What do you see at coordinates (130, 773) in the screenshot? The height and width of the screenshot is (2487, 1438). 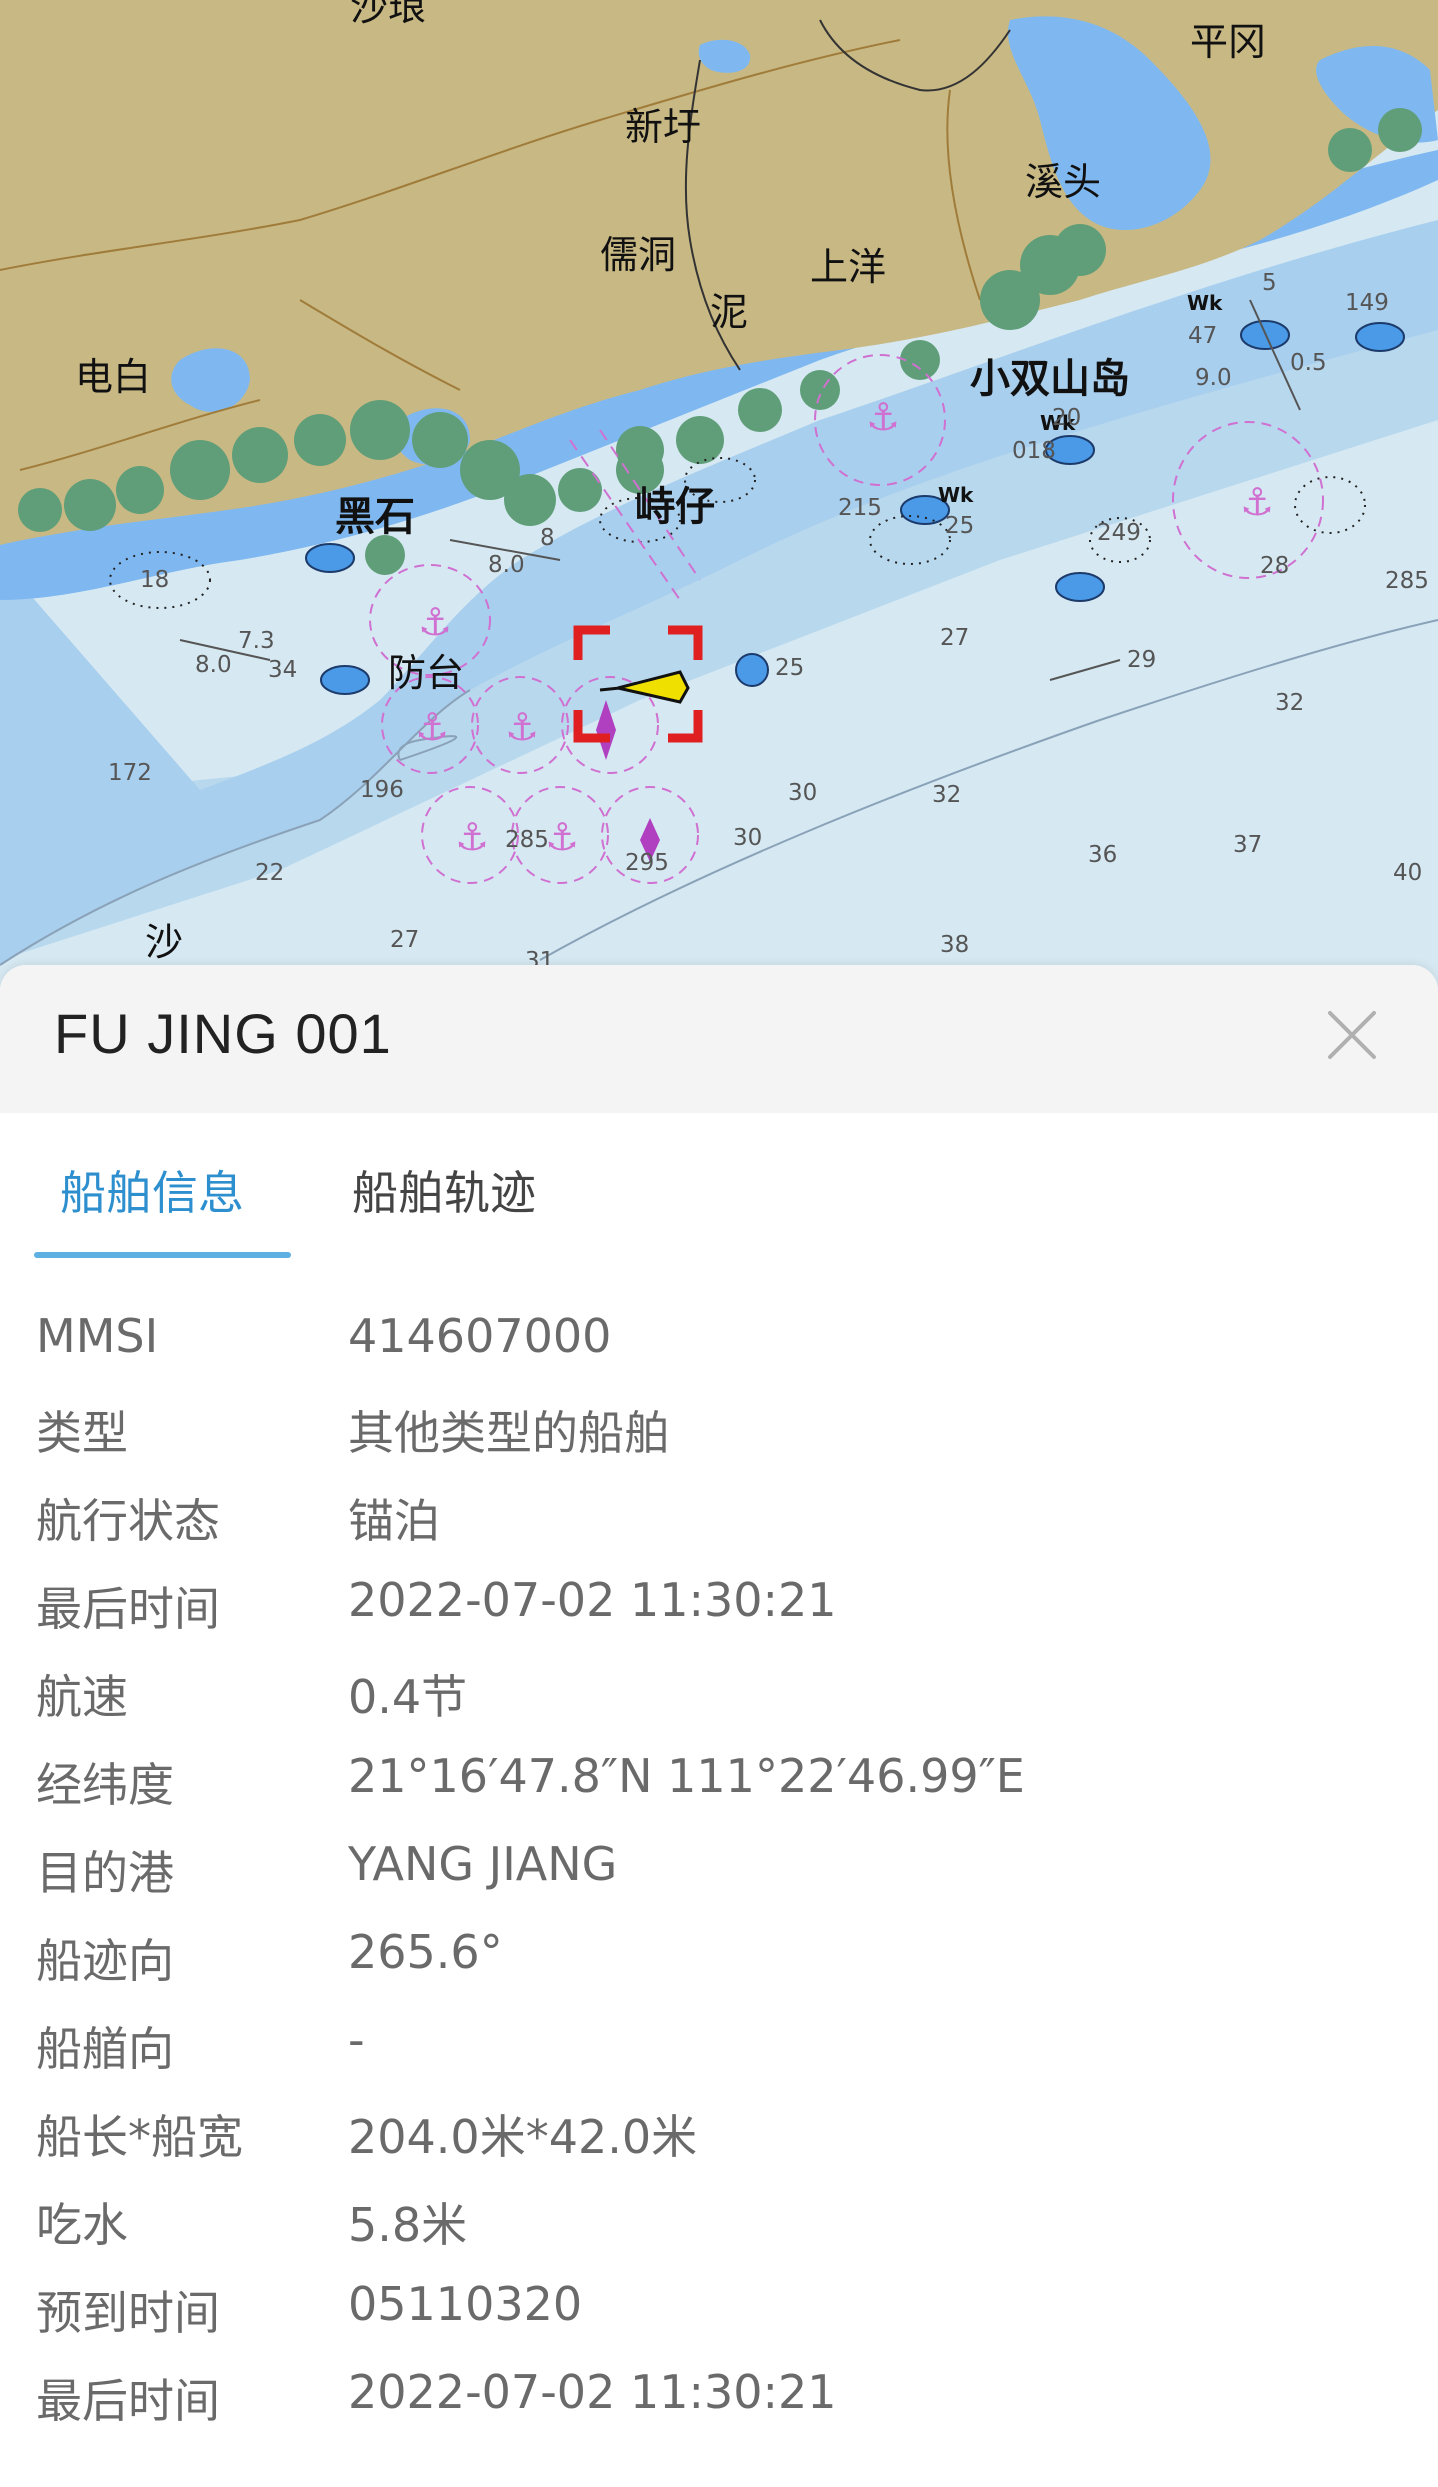 I see `depth-sounding: 172` at bounding box center [130, 773].